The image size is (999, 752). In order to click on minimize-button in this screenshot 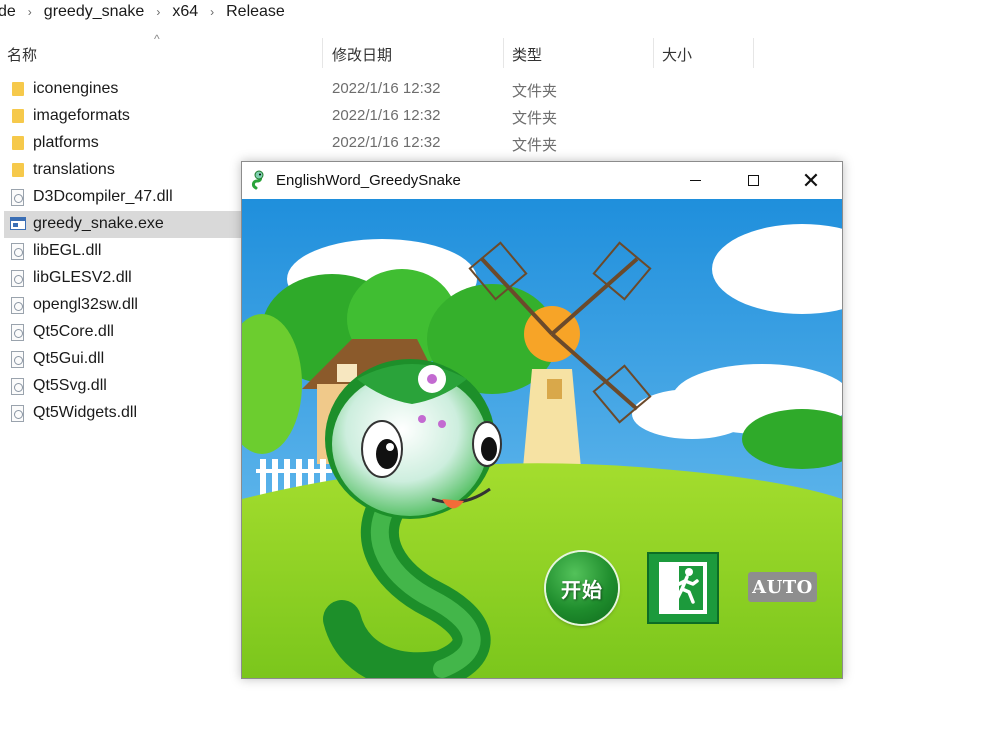, I will do `click(695, 180)`.